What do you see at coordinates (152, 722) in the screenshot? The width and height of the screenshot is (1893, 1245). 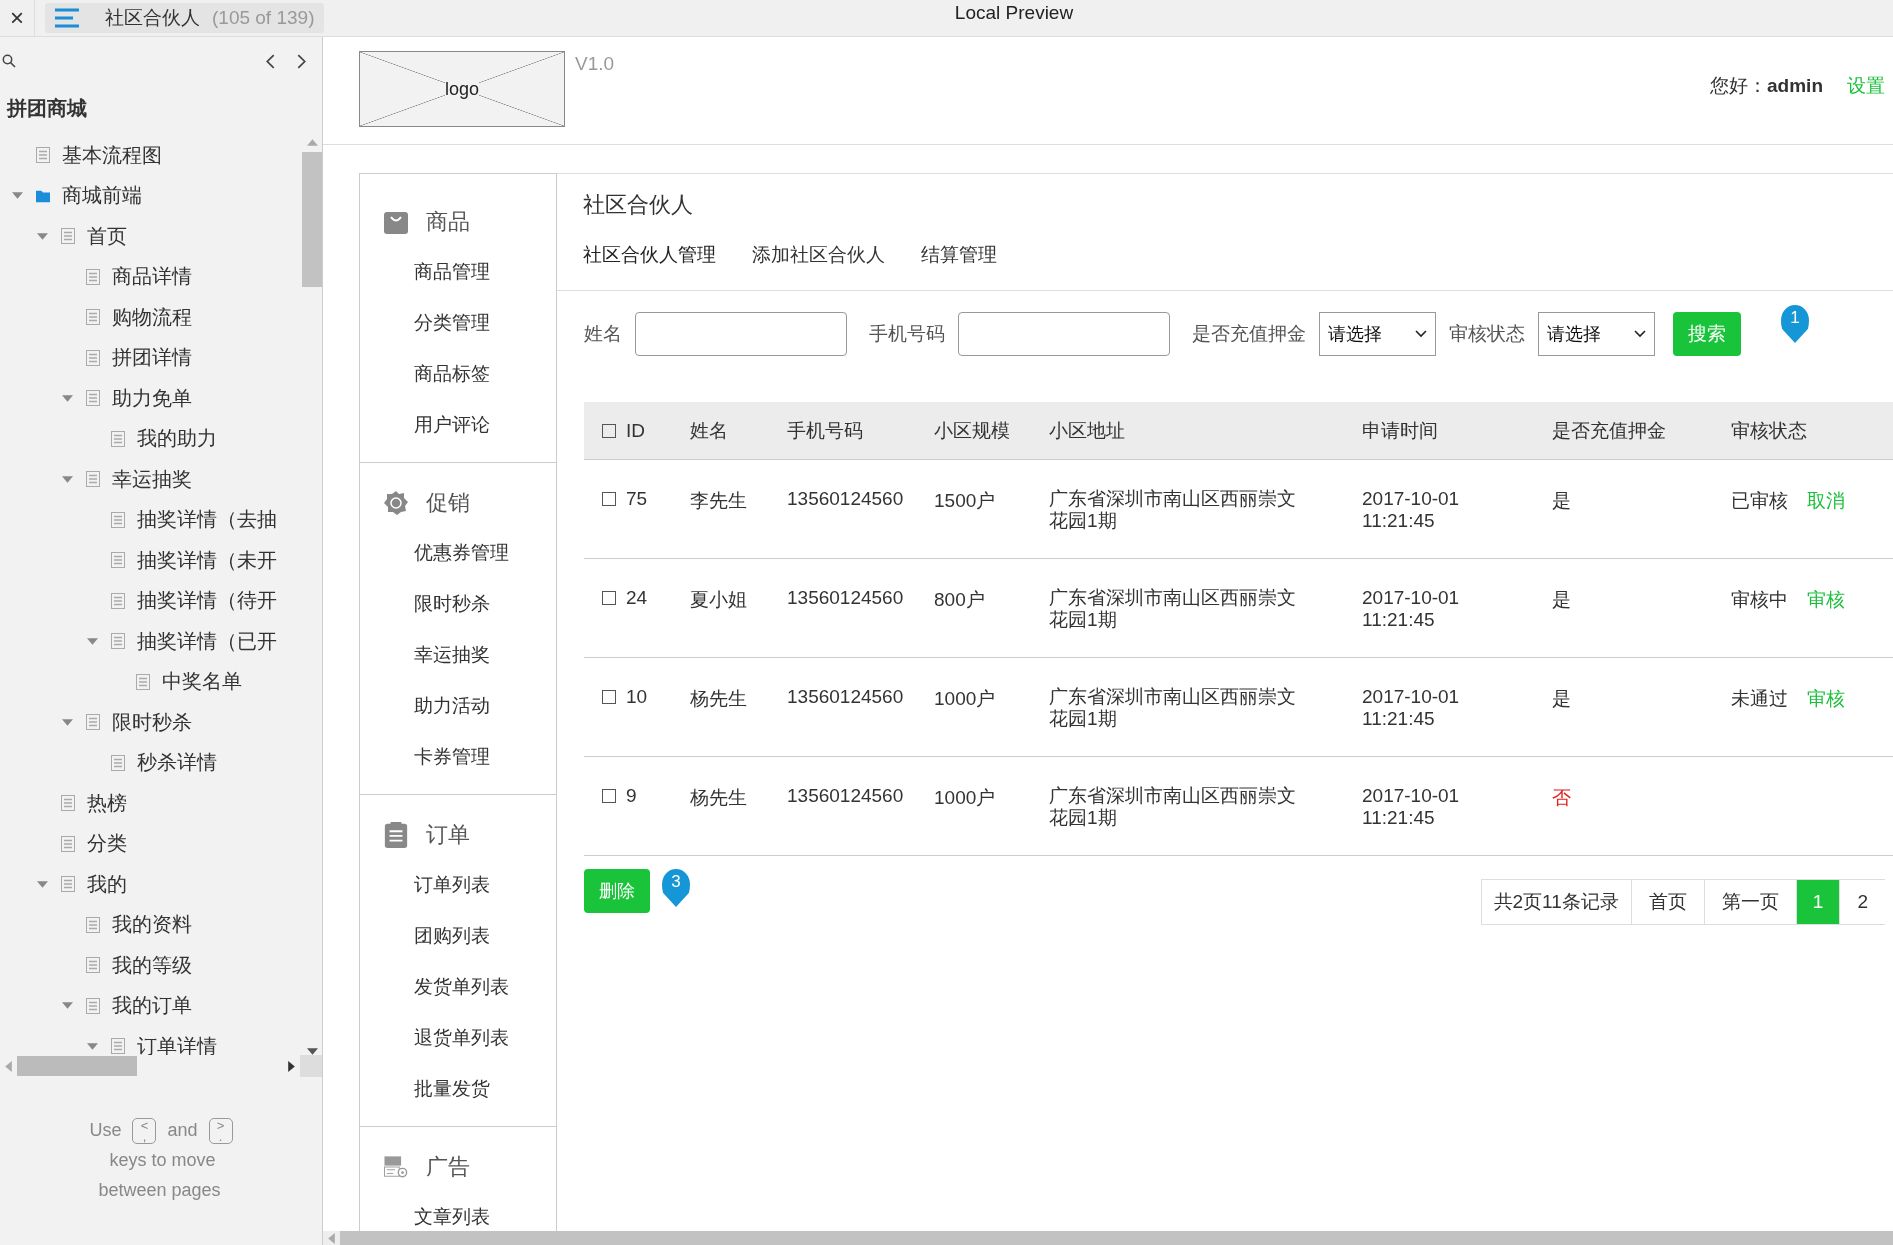 I see `tree-item: 限时秒杀` at bounding box center [152, 722].